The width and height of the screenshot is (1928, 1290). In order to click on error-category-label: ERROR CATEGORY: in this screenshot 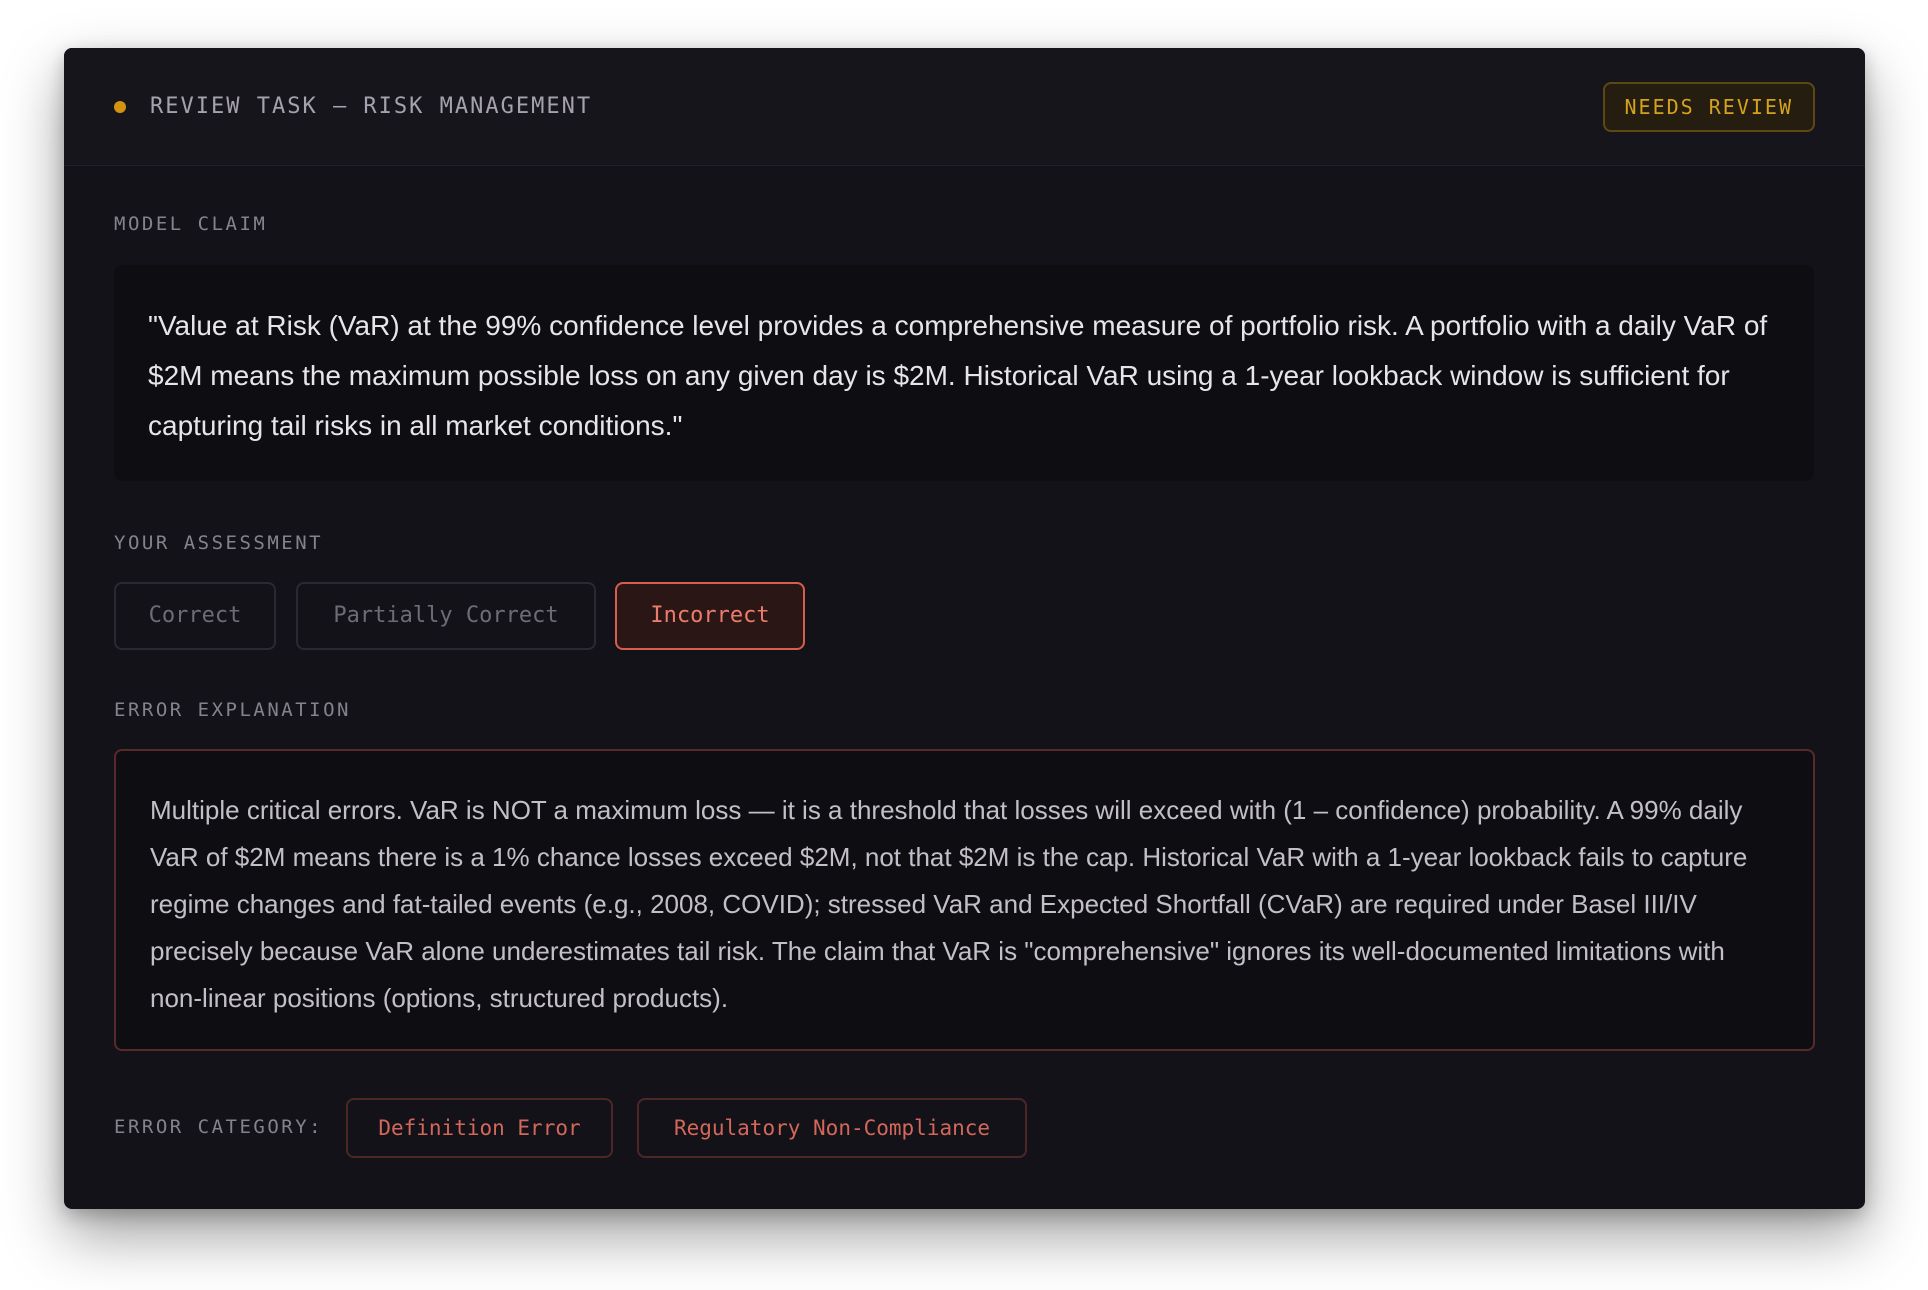, I will do `click(219, 1127)`.